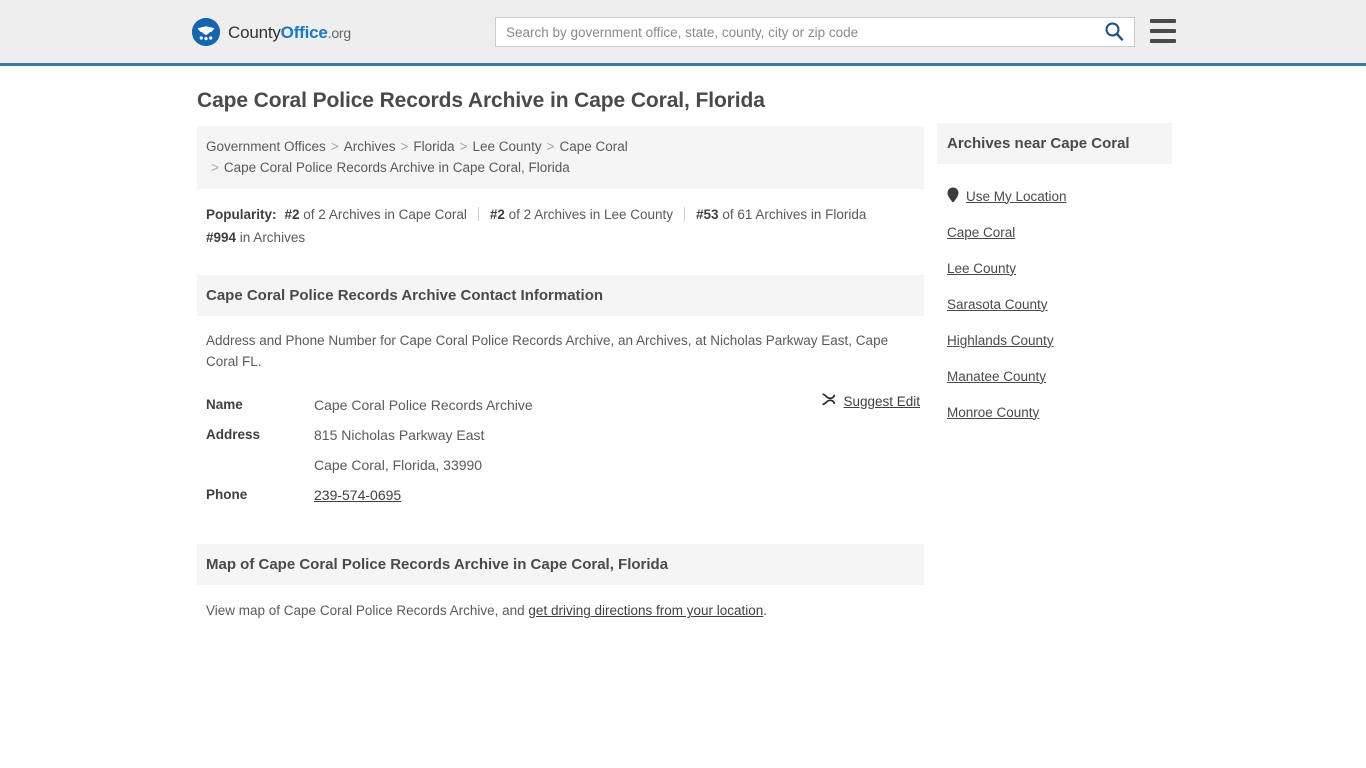 This screenshot has width=1366, height=768. Describe the element at coordinates (241, 215) in the screenshot. I see `popularity-label: Popularity:` at that location.